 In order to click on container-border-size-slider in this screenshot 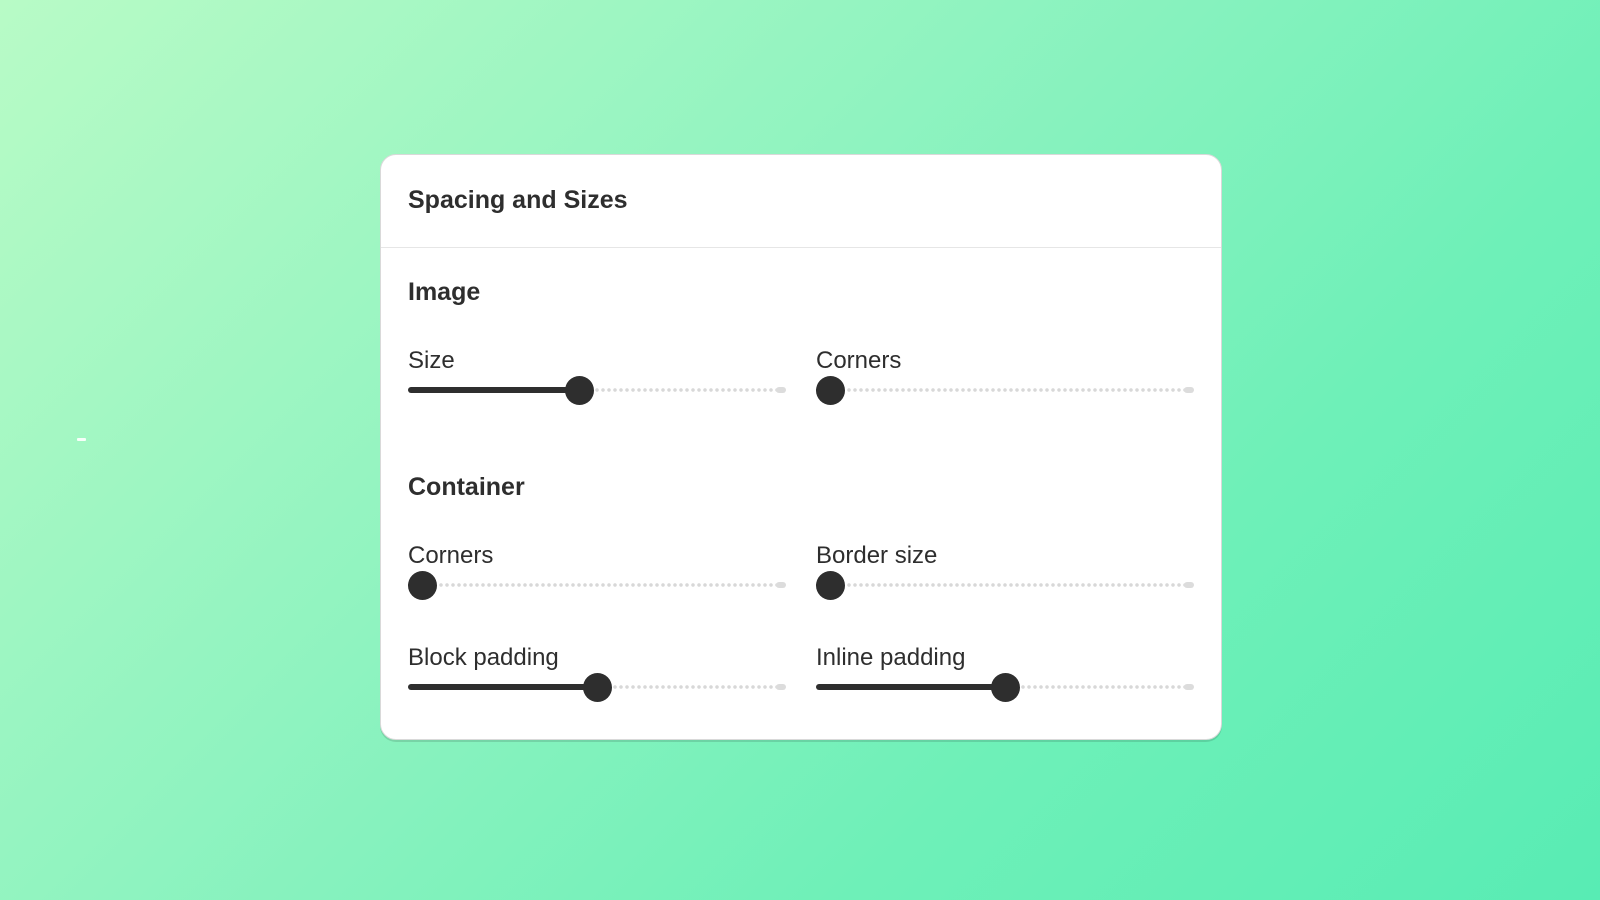, I will do `click(1004, 585)`.